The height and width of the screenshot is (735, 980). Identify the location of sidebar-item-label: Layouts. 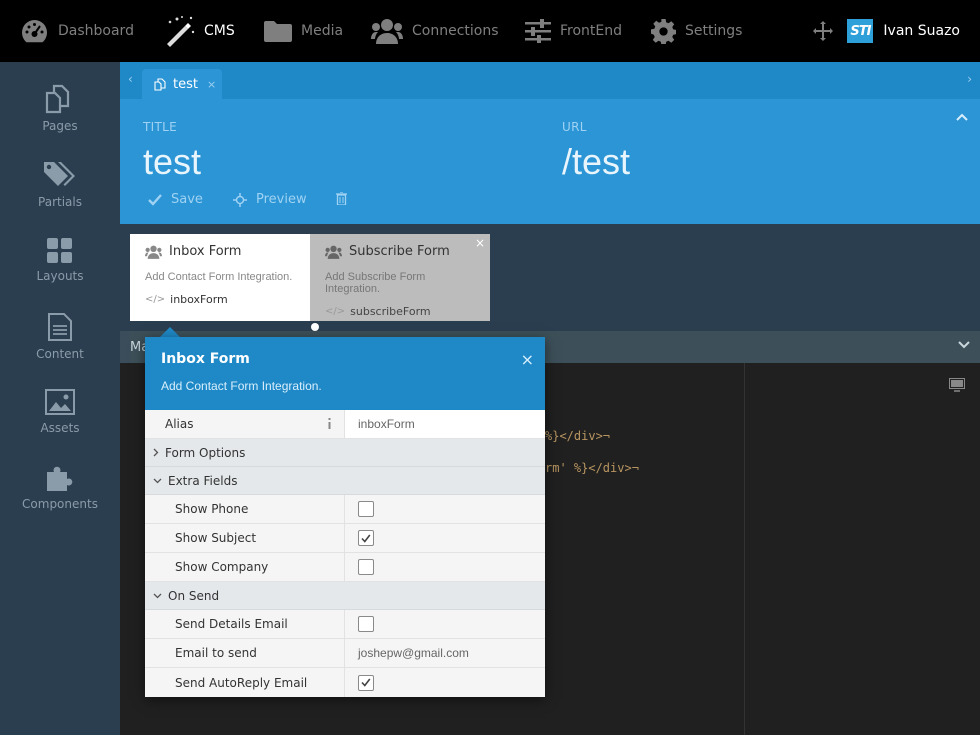
(60, 276).